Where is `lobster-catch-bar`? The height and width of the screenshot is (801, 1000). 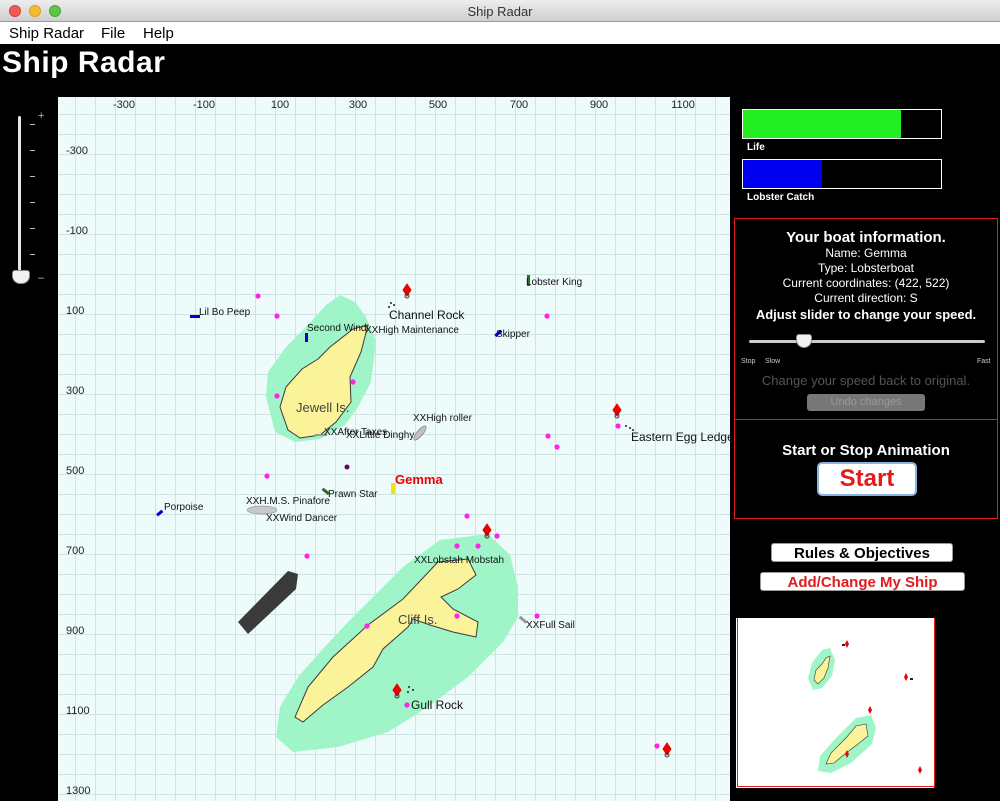
lobster-catch-bar is located at coordinates (842, 174).